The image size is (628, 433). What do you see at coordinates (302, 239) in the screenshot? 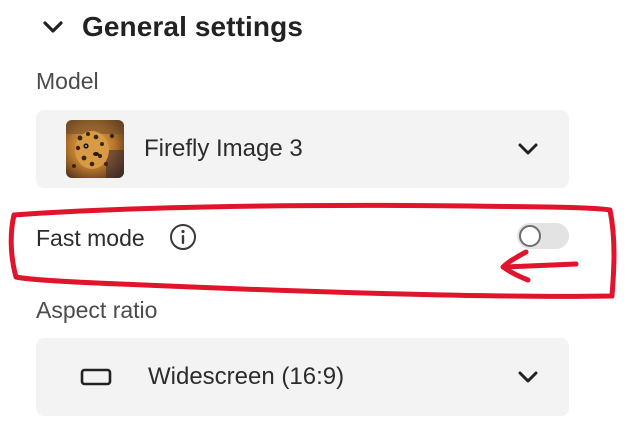
I see `fast-mode-row: Fast mode` at bounding box center [302, 239].